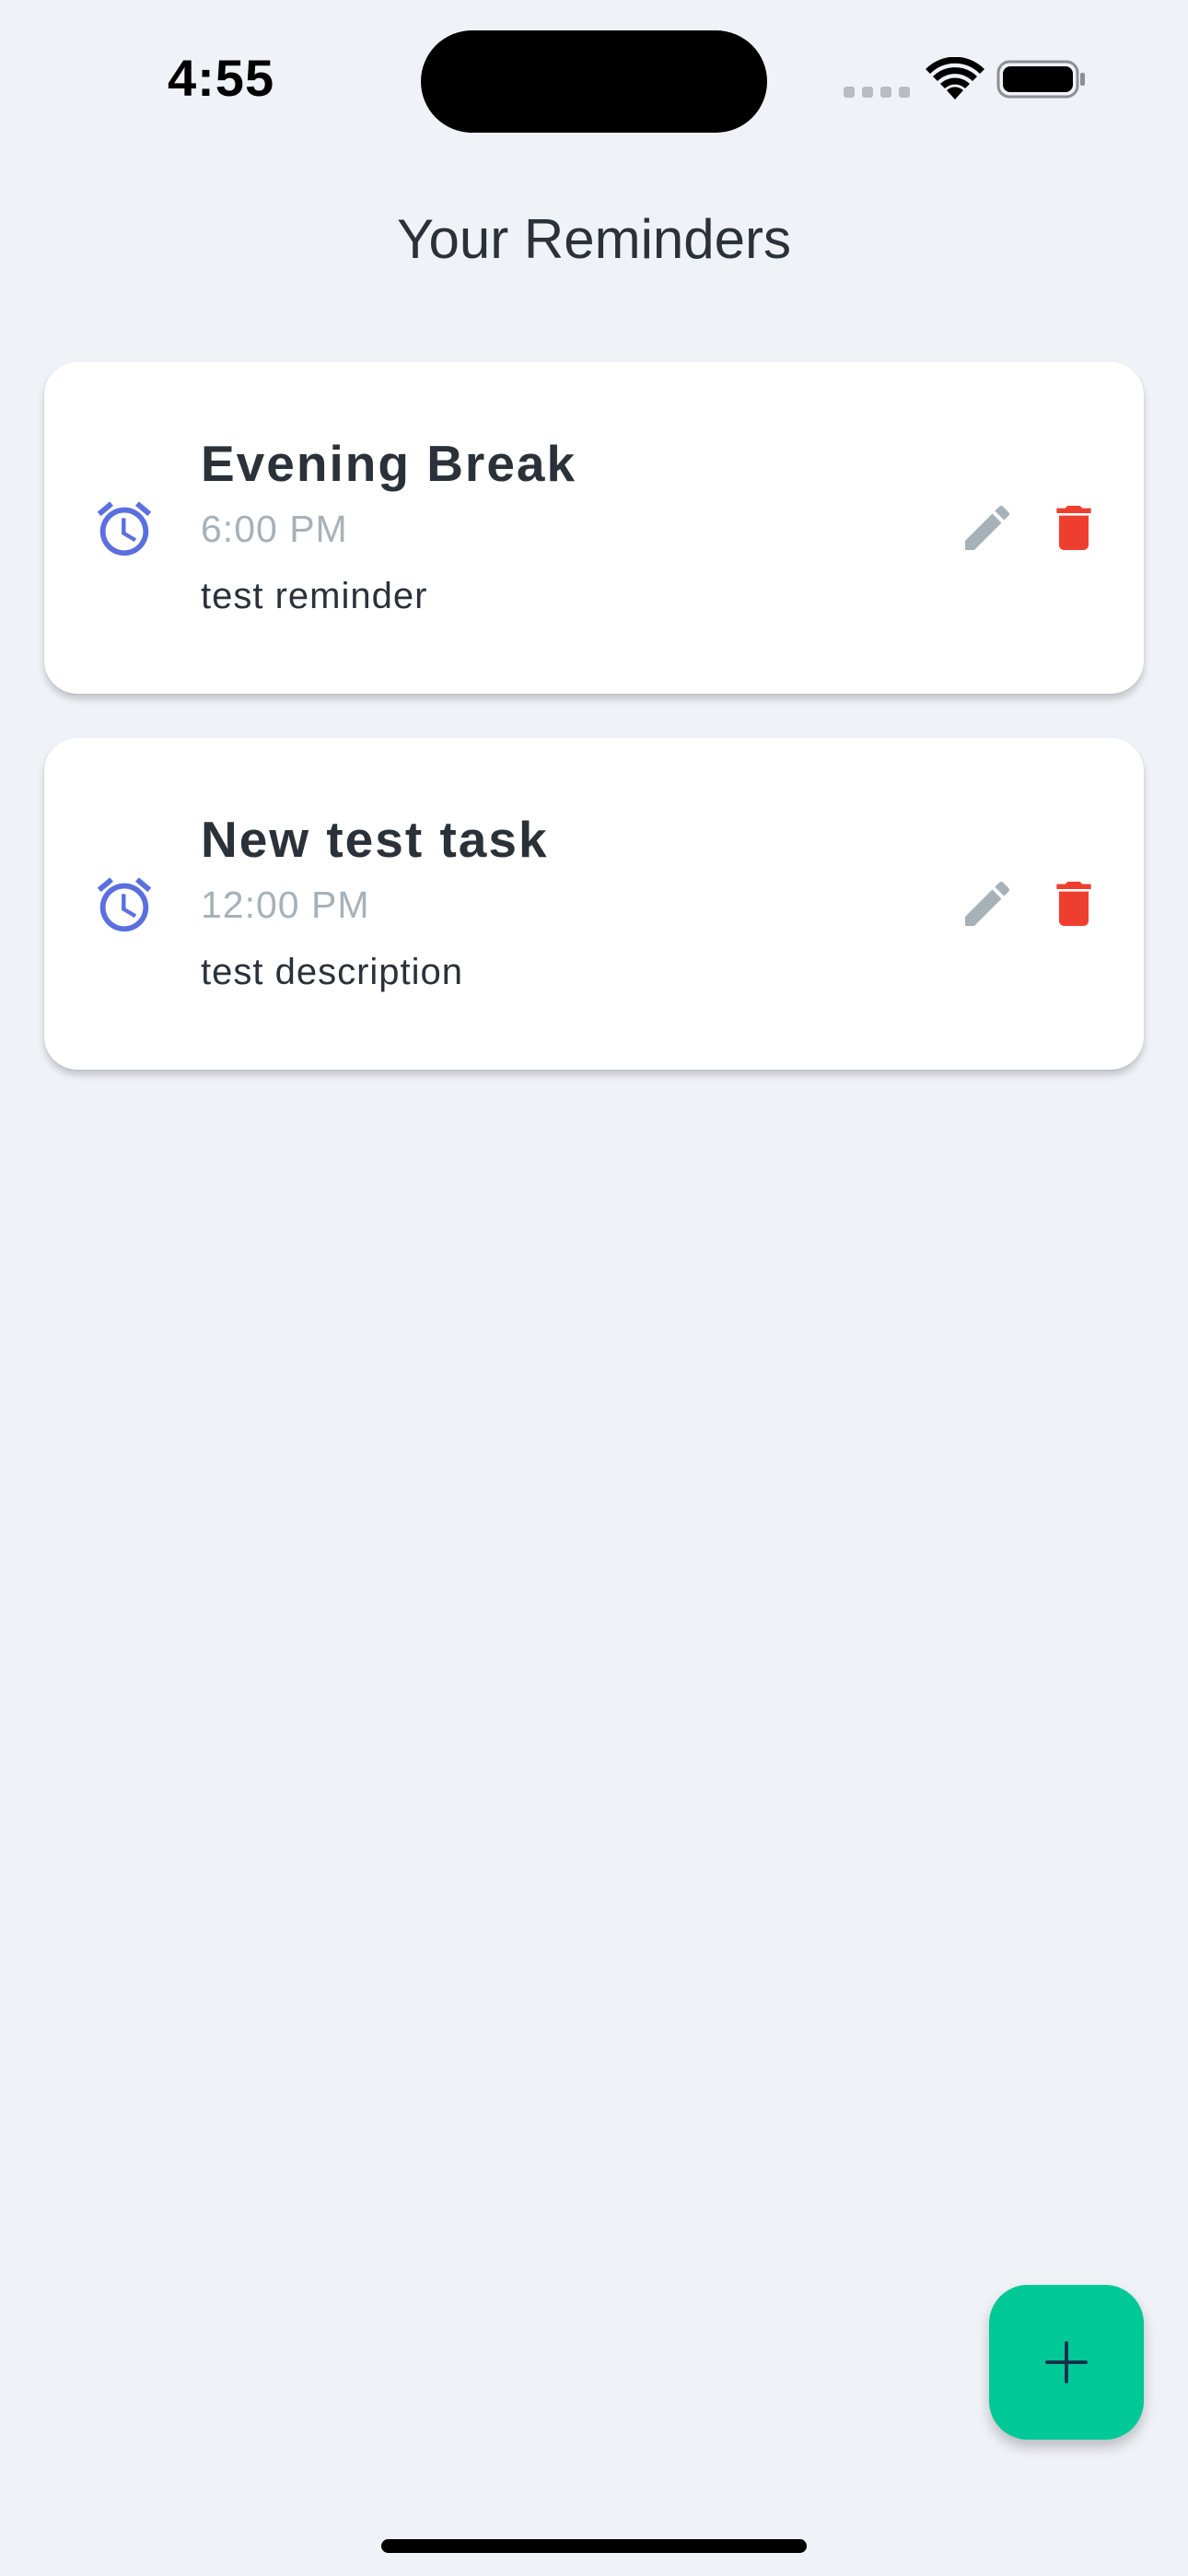 The height and width of the screenshot is (2576, 1188). Describe the element at coordinates (332, 972) in the screenshot. I see `reminder-description: test description` at that location.